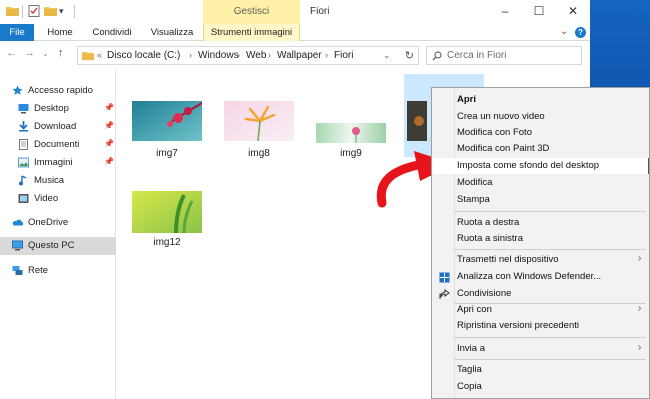  Describe the element at coordinates (17, 32) in the screenshot. I see `tab-file: File` at that location.